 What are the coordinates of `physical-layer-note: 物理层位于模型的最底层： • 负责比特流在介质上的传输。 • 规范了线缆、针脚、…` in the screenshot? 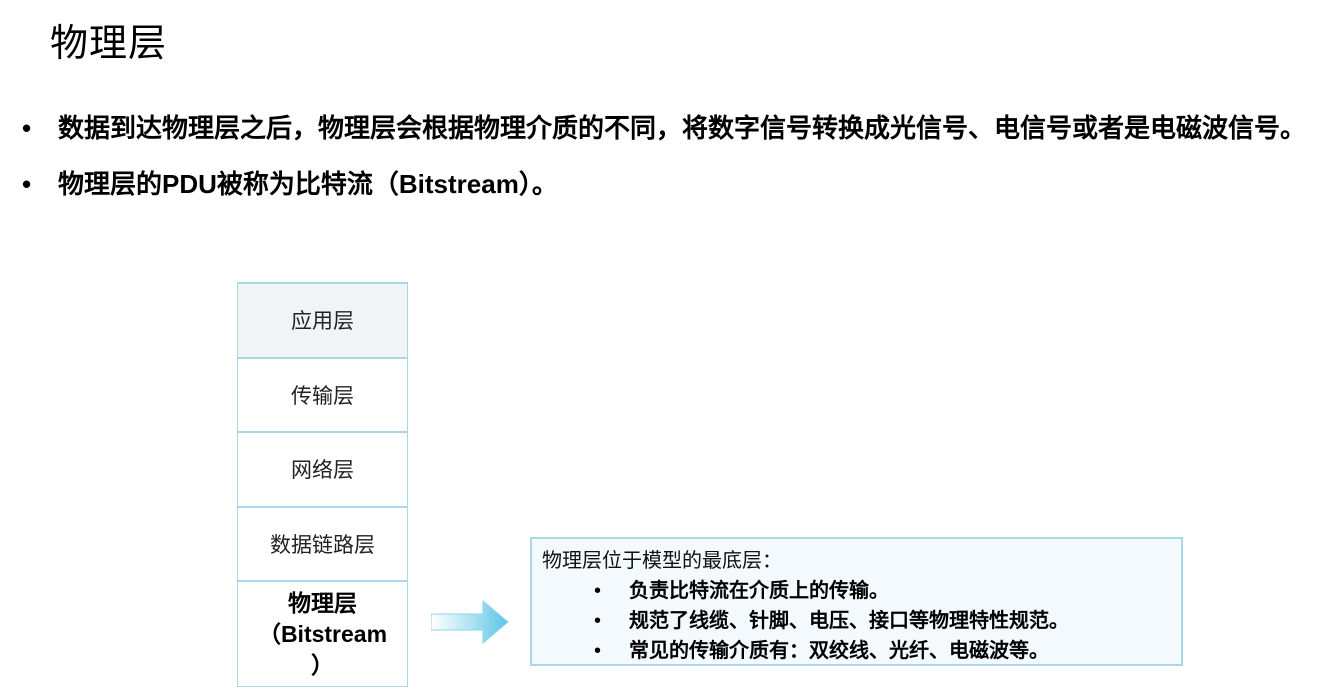 It's located at (856, 601).